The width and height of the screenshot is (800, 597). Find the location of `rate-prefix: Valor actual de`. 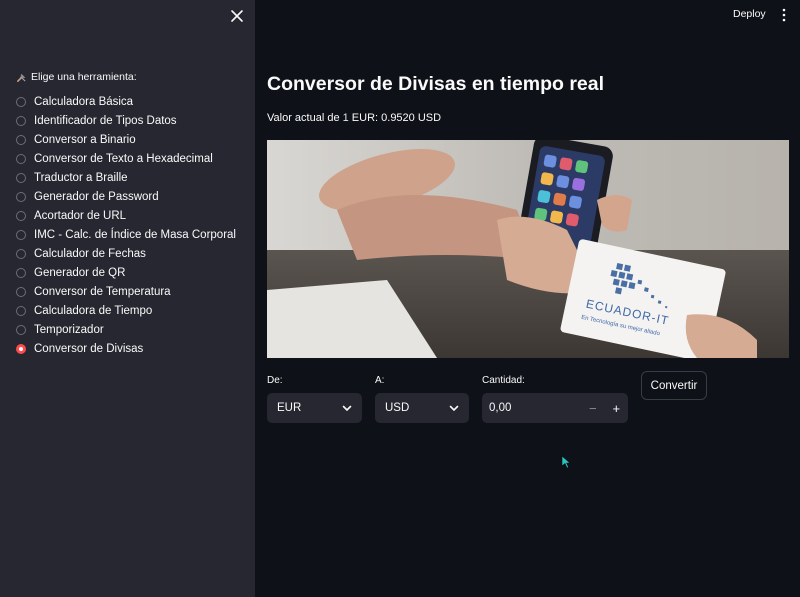

rate-prefix: Valor actual de is located at coordinates (305, 118).